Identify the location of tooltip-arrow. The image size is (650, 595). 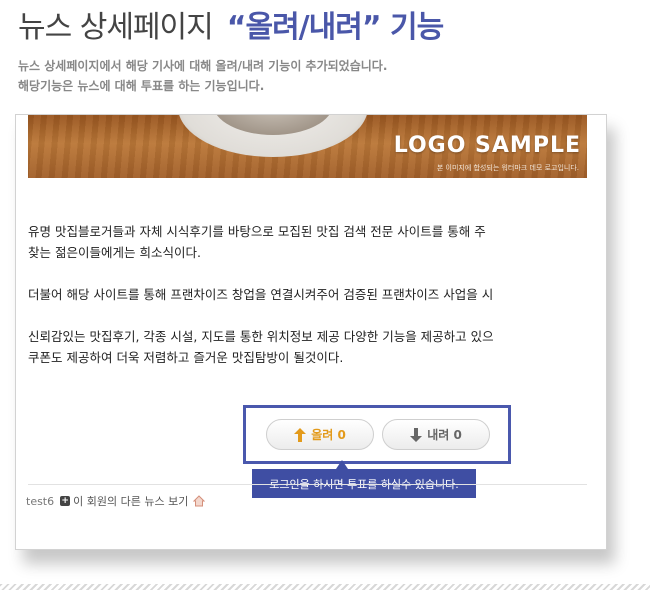
(342, 464).